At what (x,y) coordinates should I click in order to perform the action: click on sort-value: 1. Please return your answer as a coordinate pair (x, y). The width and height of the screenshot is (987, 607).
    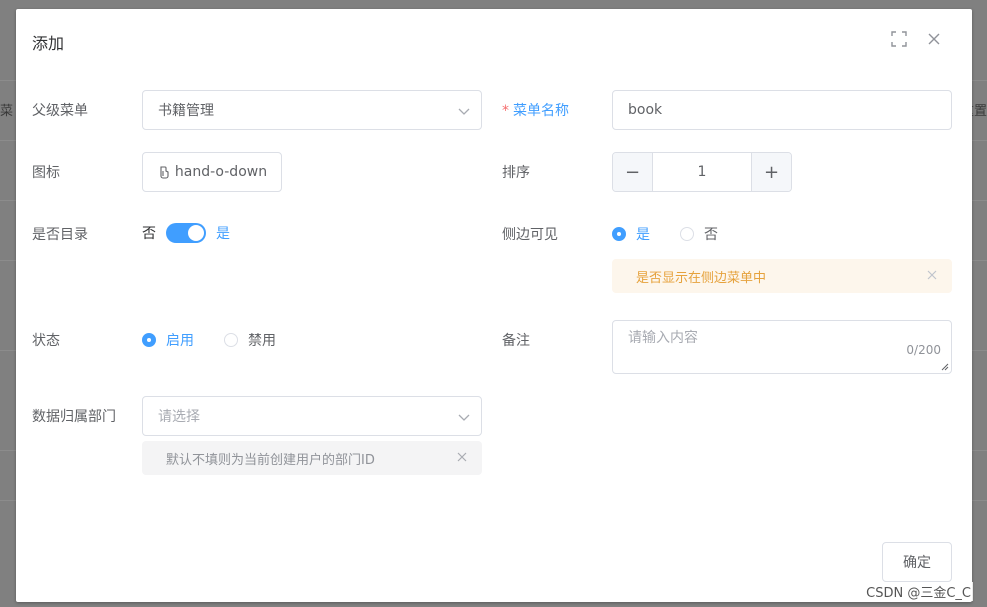
    Looking at the image, I should click on (702, 172).